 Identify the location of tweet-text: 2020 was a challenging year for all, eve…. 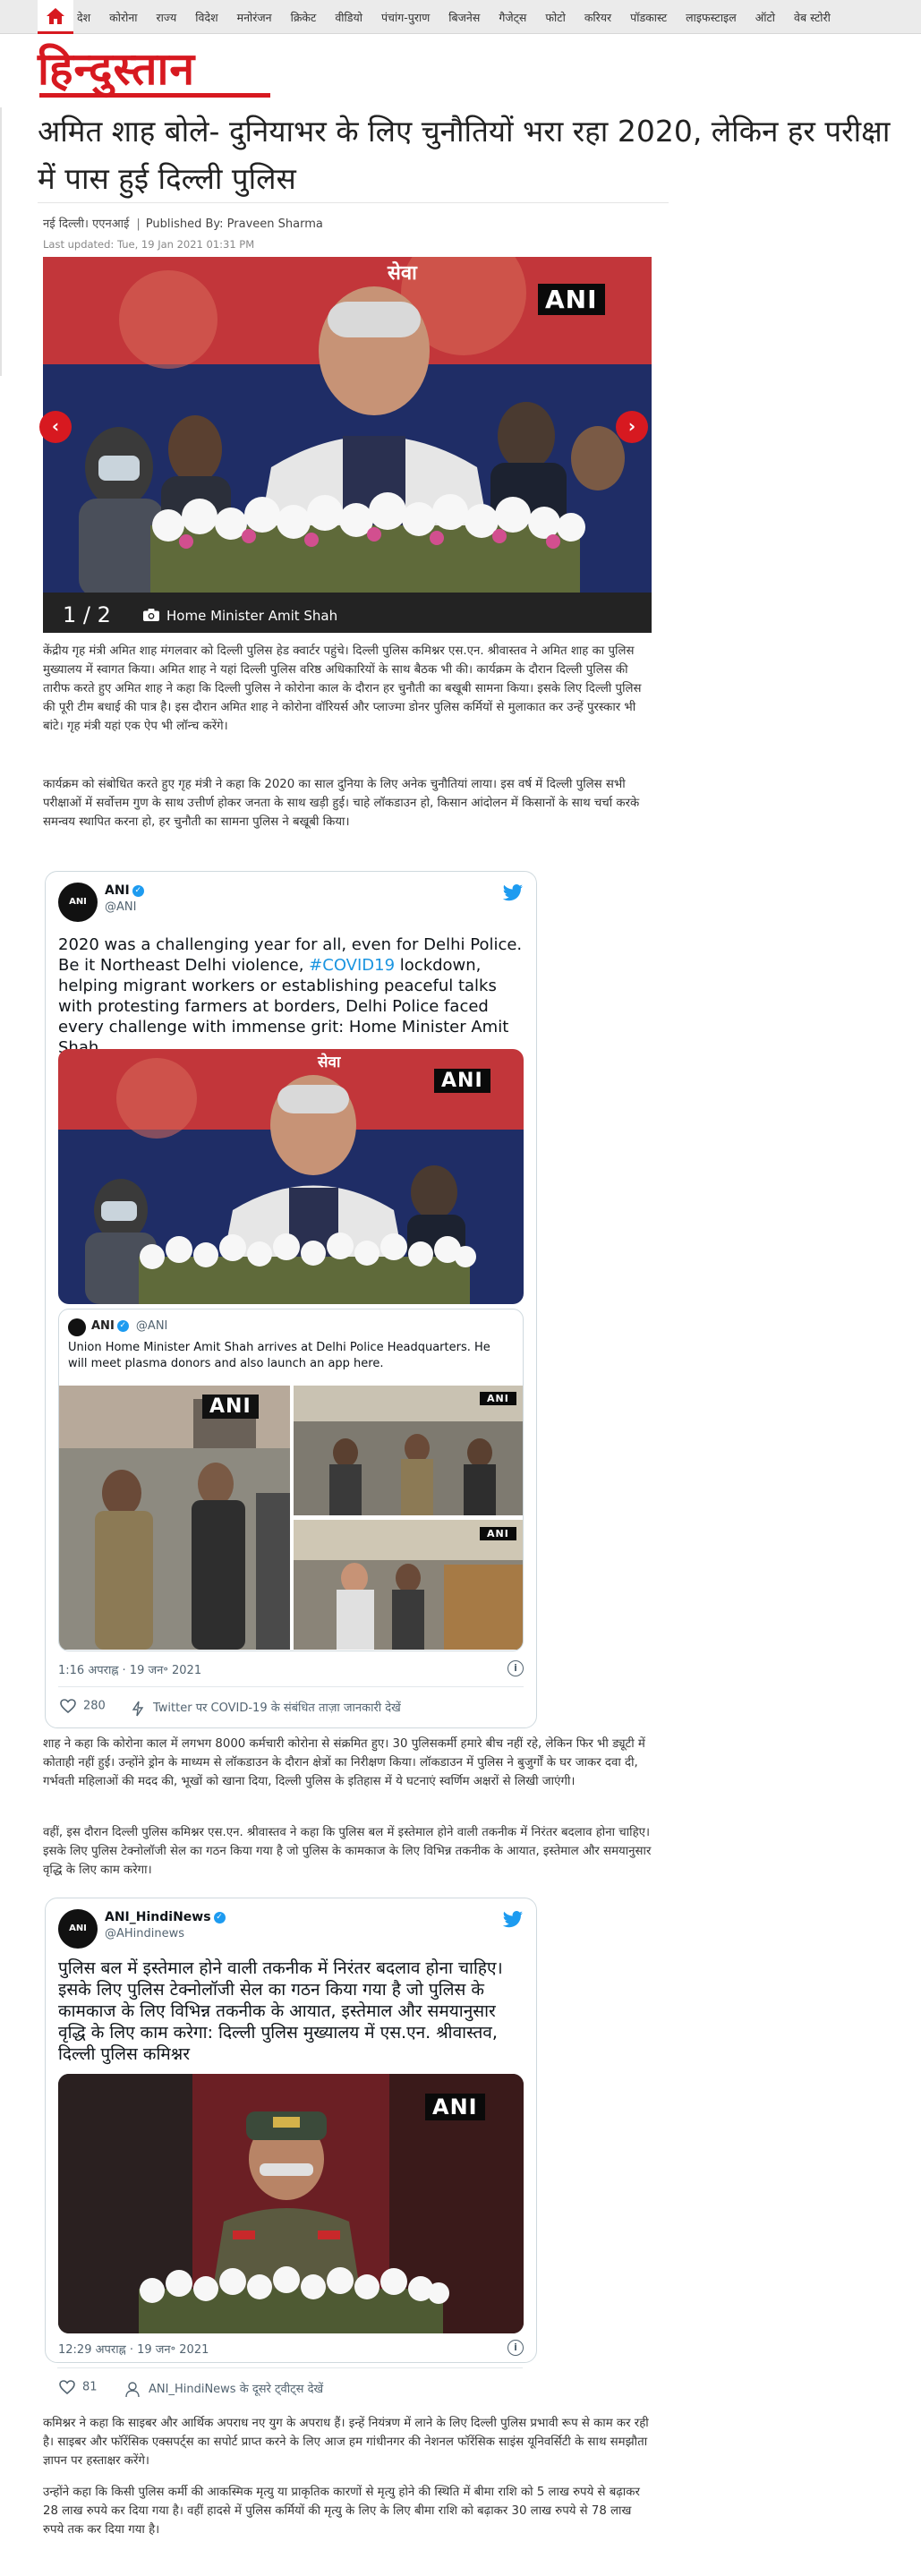
(291, 996).